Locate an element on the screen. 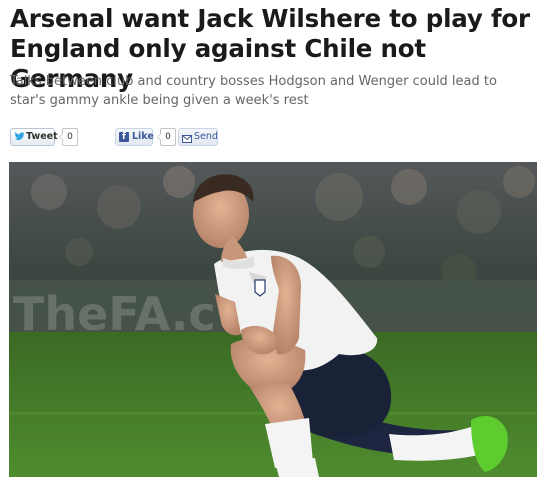 Image resolution: width=540 pixels, height=477 pixels. tweet-button: Tweet is located at coordinates (34, 138).